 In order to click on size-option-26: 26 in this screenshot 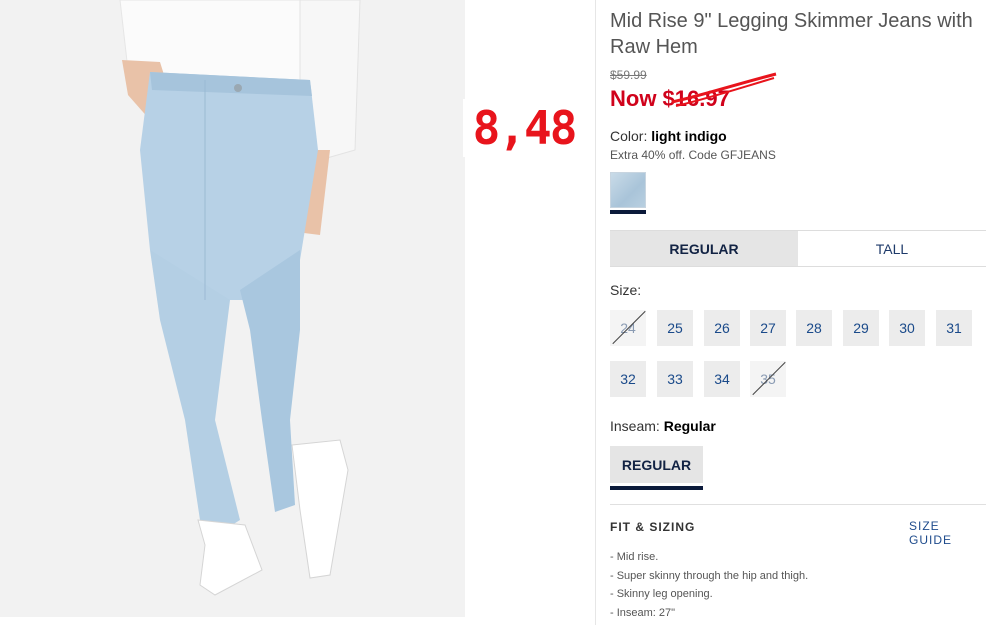, I will do `click(722, 328)`.